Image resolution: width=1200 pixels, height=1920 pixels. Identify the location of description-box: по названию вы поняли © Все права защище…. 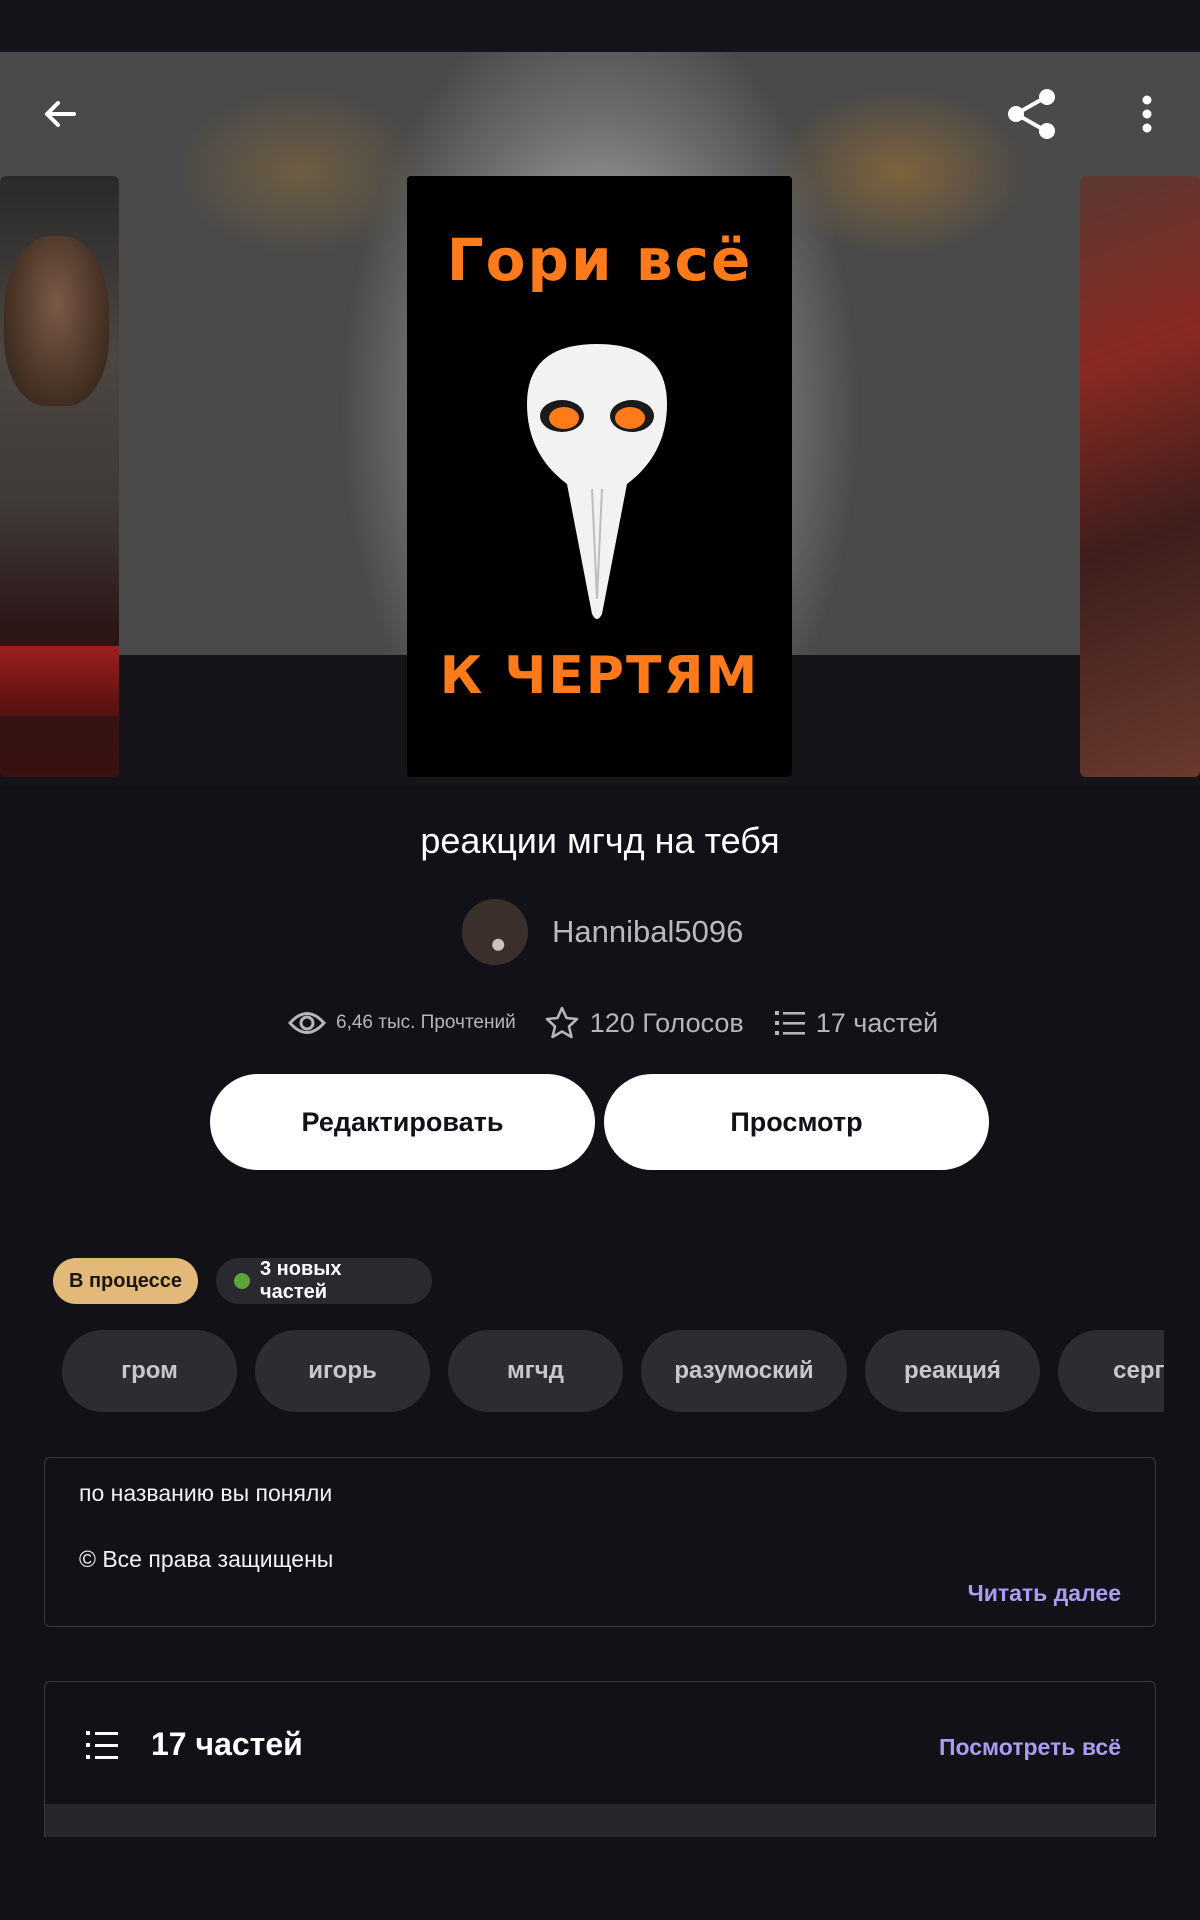
(600, 1542).